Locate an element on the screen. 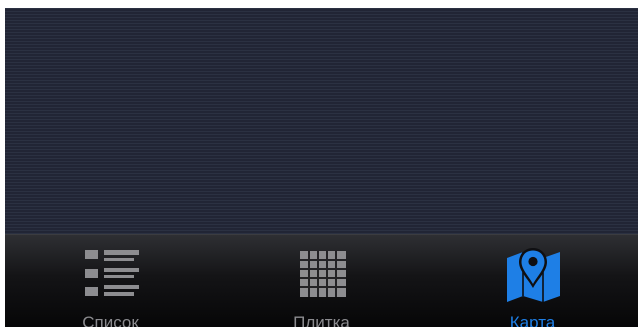 The width and height of the screenshot is (641, 327). tab-map: Карта is located at coordinates (532, 281).